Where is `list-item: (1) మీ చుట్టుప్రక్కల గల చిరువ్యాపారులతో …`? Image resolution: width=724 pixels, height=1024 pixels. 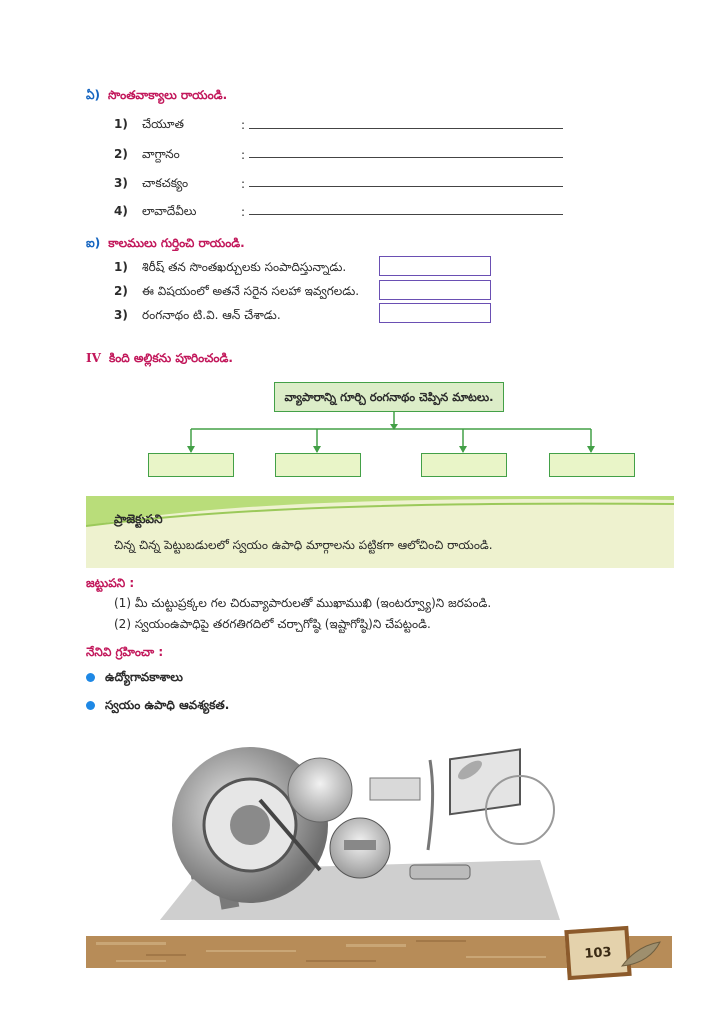
list-item: (1) మీ చుట్టుప్రక్కల గల చిరువ్యాపారులతో … is located at coordinates (303, 603).